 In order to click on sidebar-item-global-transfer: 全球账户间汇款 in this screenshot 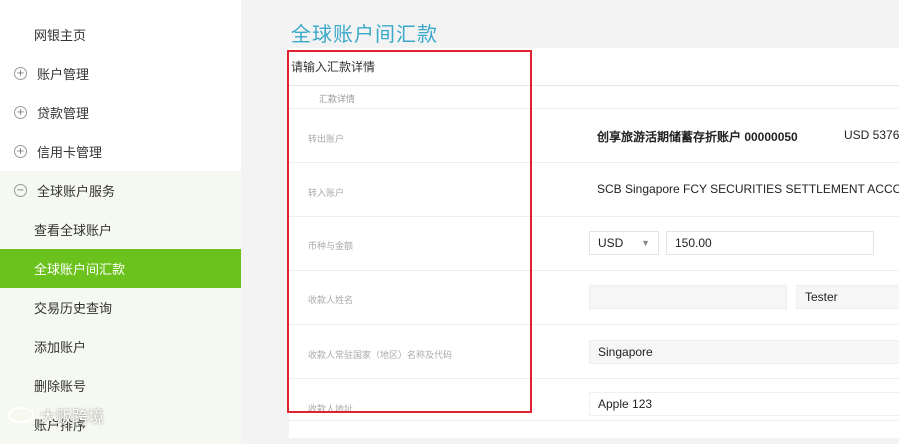, I will do `click(120, 268)`.